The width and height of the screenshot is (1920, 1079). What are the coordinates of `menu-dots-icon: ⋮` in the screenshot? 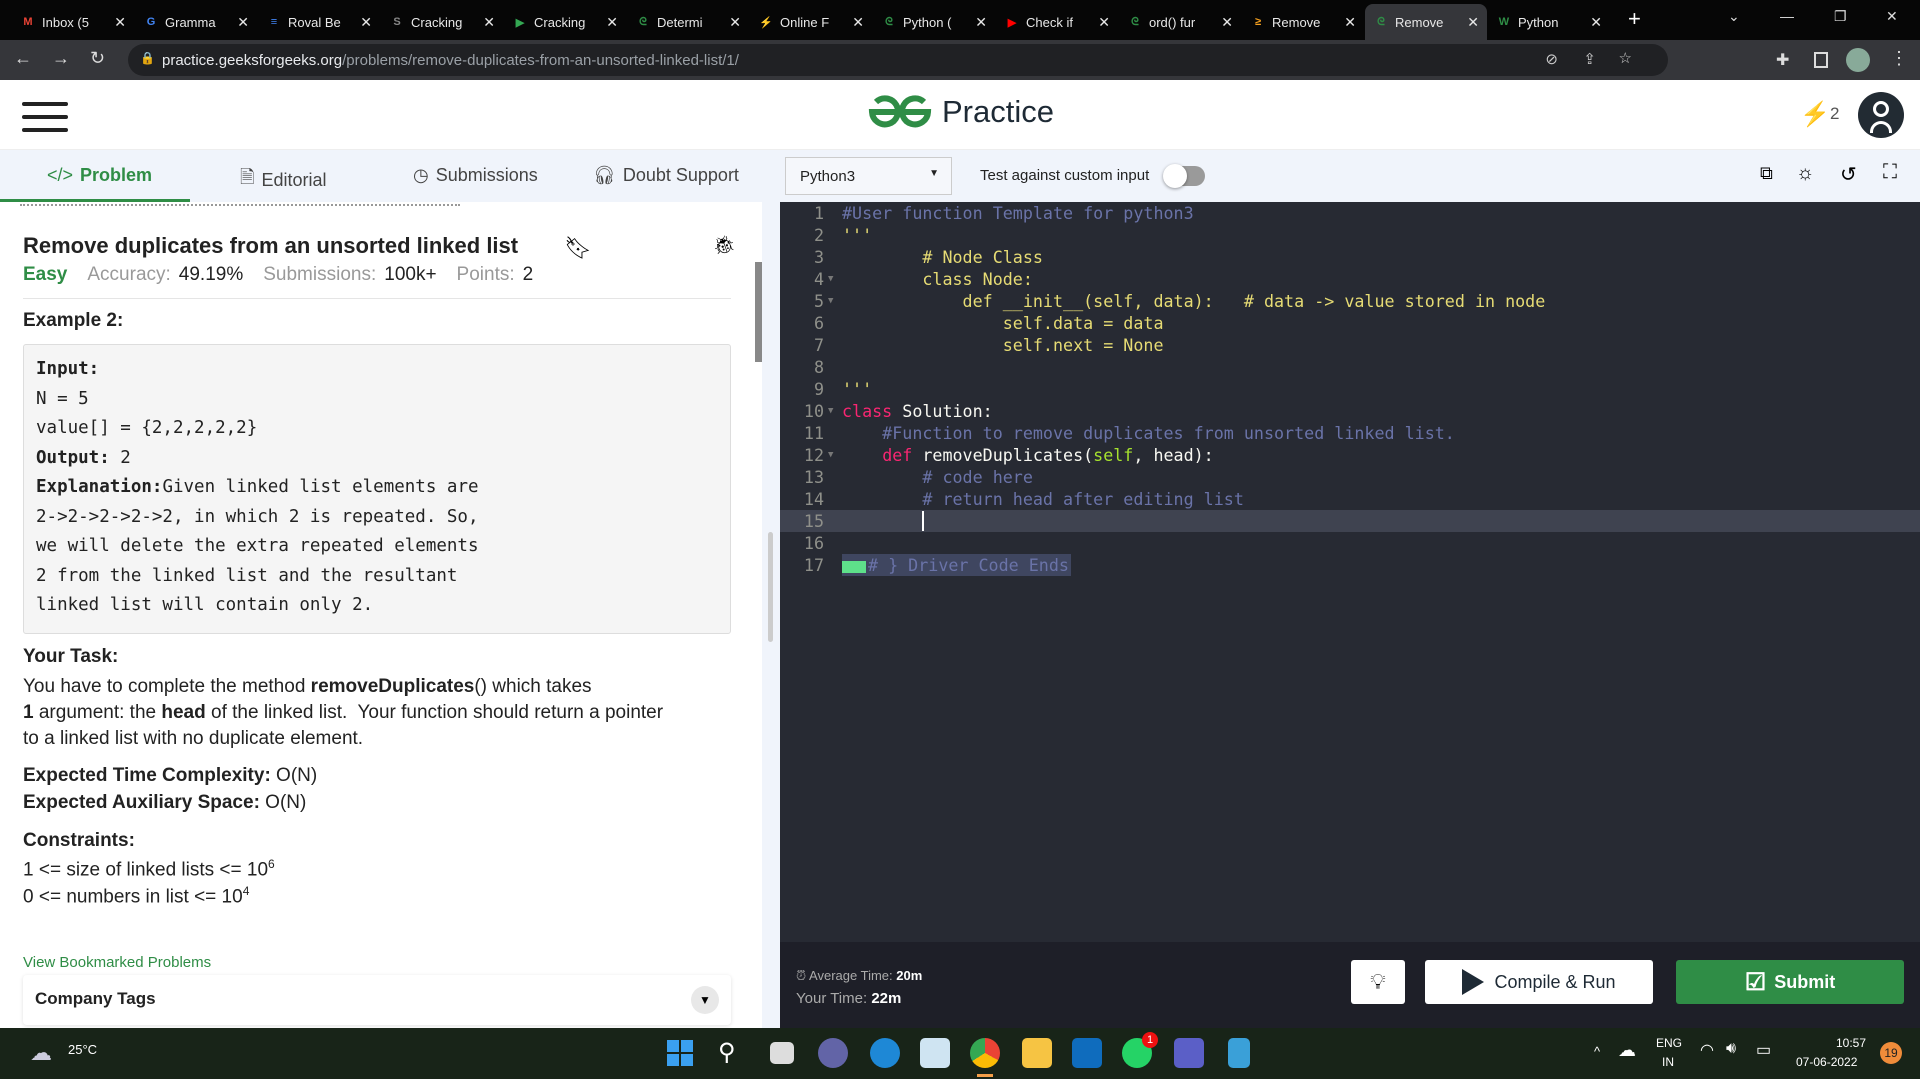 It's located at (1899, 58).